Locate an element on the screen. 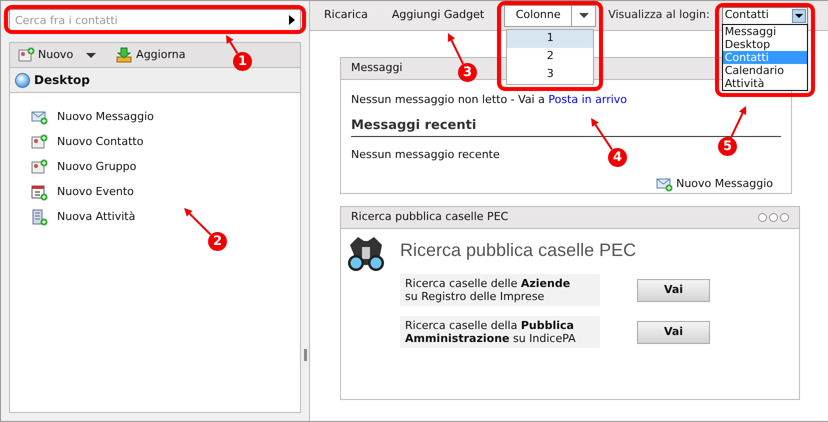  select-option: Desktop is located at coordinates (764, 44).